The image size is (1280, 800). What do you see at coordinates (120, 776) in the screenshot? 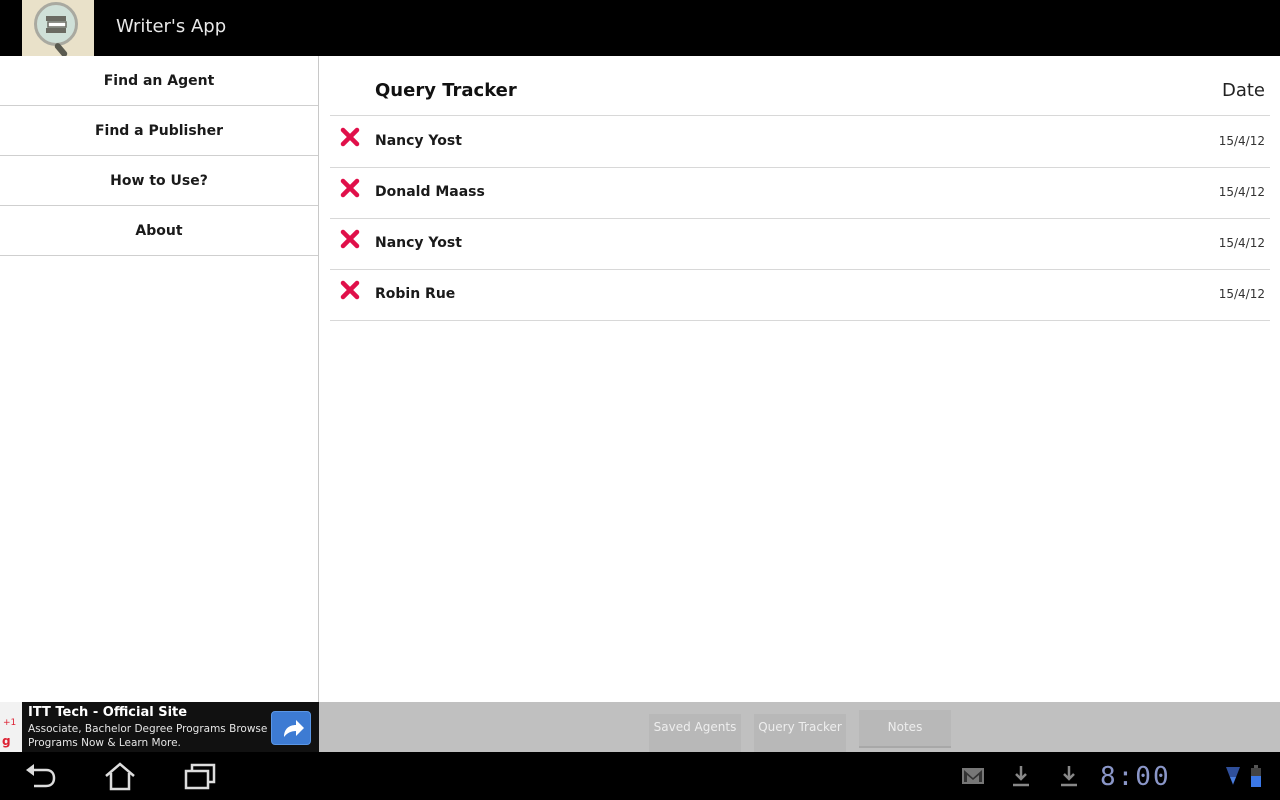
I see `home-icon` at bounding box center [120, 776].